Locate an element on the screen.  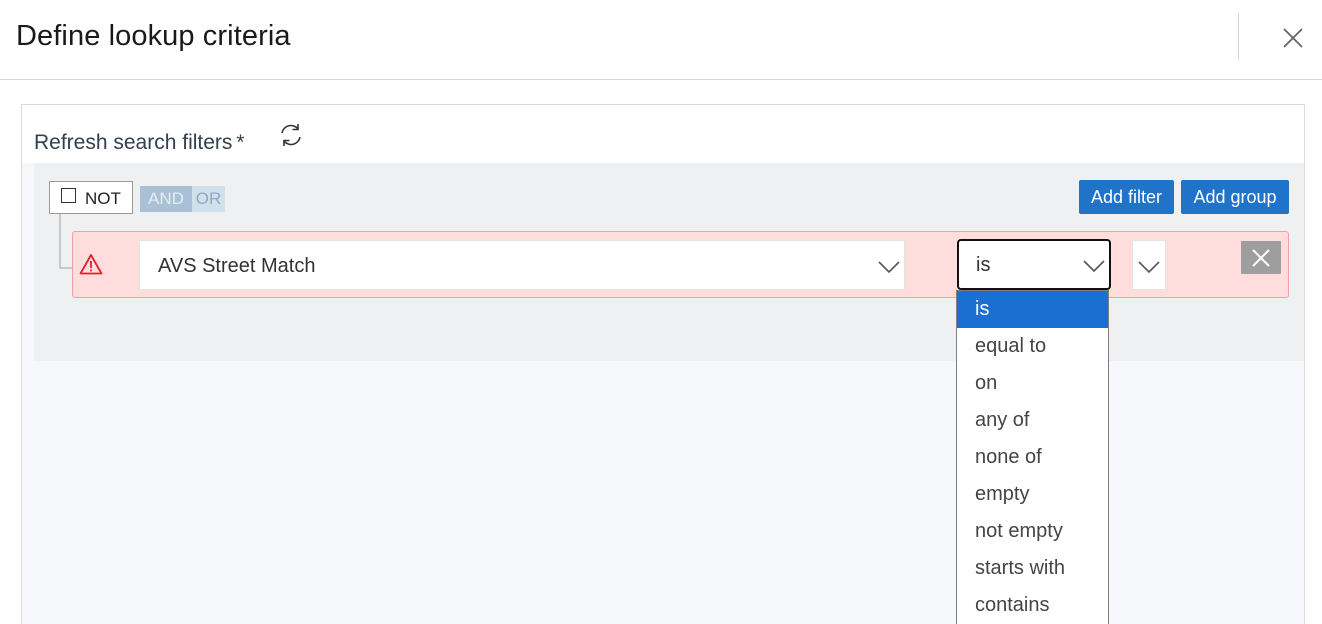
operator-option: contains is located at coordinates (1032, 605).